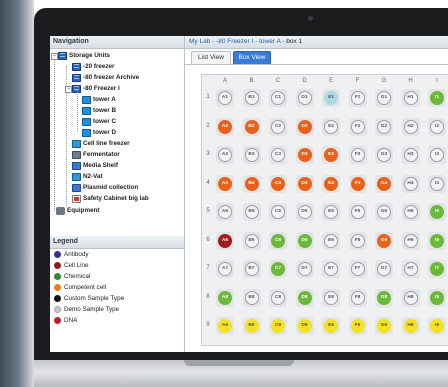 This screenshot has width=448, height=387. I want to click on box-position: F6, so click(357, 240).